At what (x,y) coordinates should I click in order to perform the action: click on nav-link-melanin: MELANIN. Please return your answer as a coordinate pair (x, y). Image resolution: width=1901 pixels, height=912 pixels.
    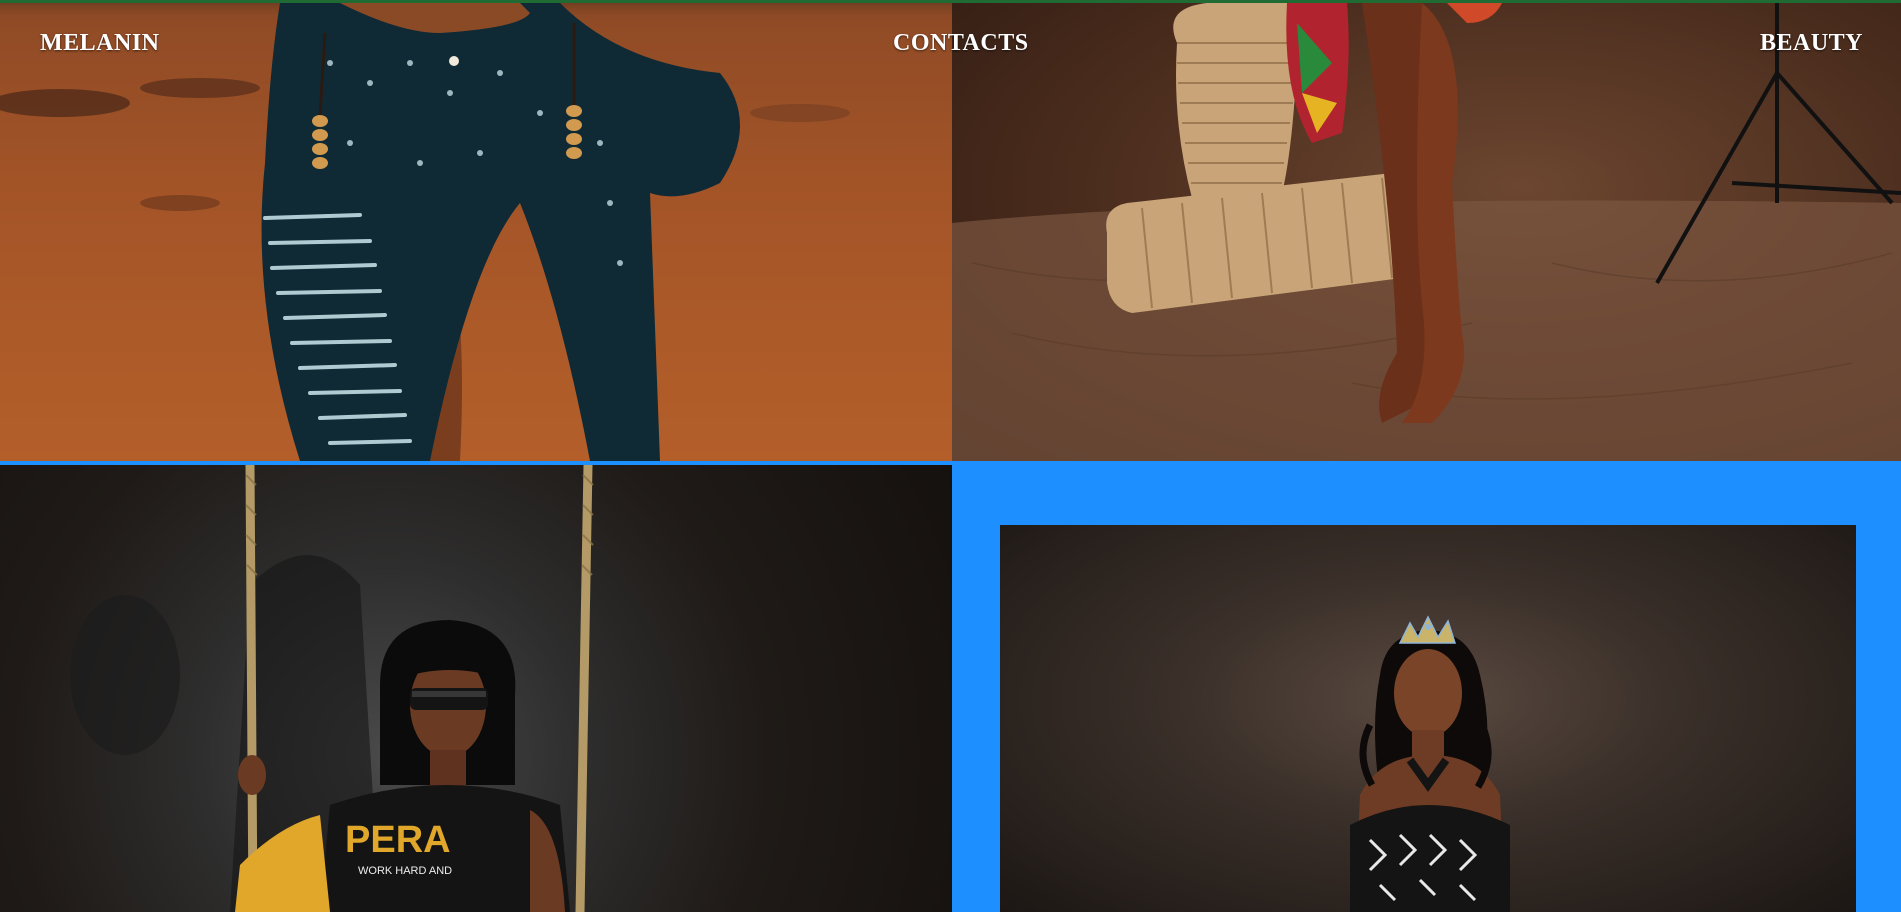
    Looking at the image, I should click on (100, 43).